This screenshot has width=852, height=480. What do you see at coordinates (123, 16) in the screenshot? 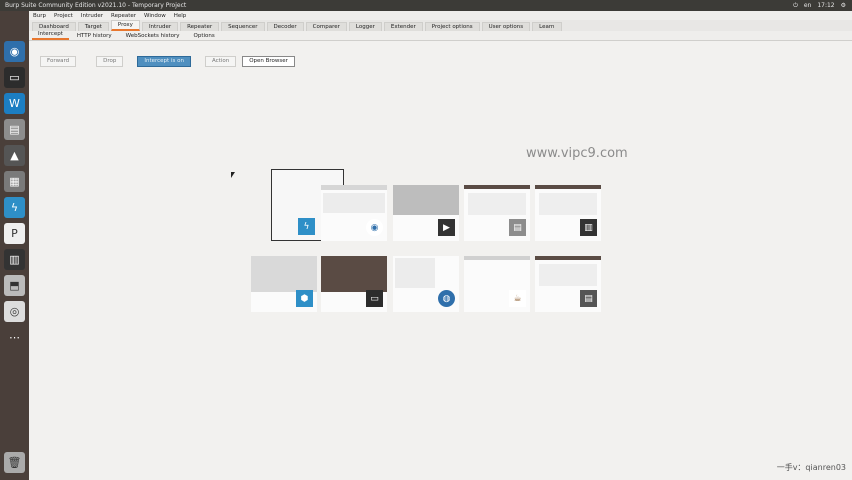
I see `menu-repeater: Repeater` at bounding box center [123, 16].